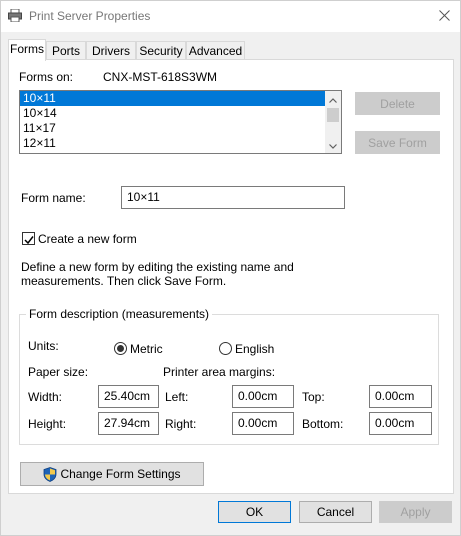 The width and height of the screenshot is (461, 536). I want to click on form-name-input: 10×11, so click(233, 197).